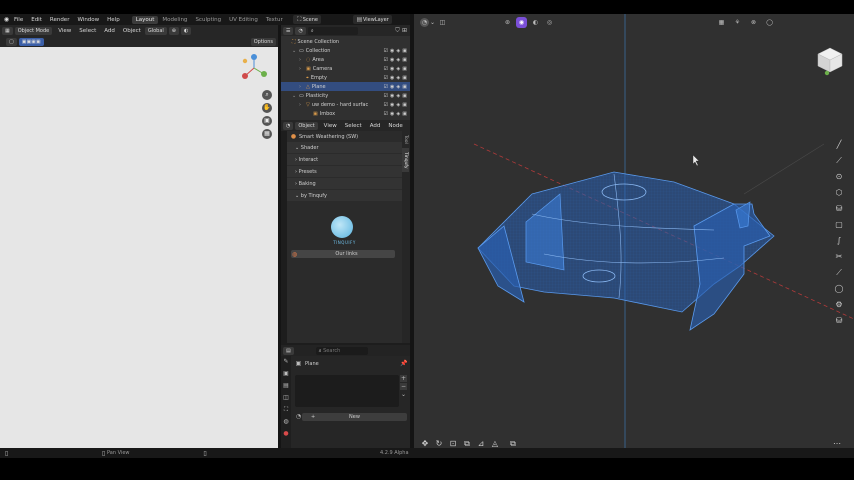 The width and height of the screenshot is (854, 480). Describe the element at coordinates (306, 125) in the screenshot. I see `object-selector: Object` at that location.